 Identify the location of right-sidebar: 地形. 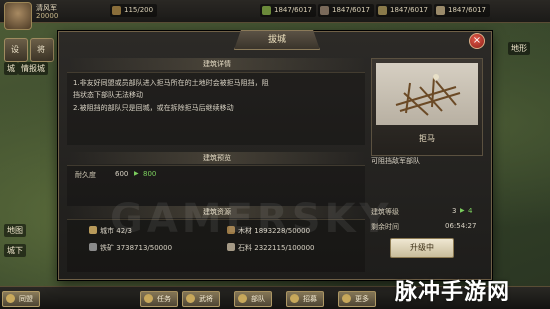
(524, 156).